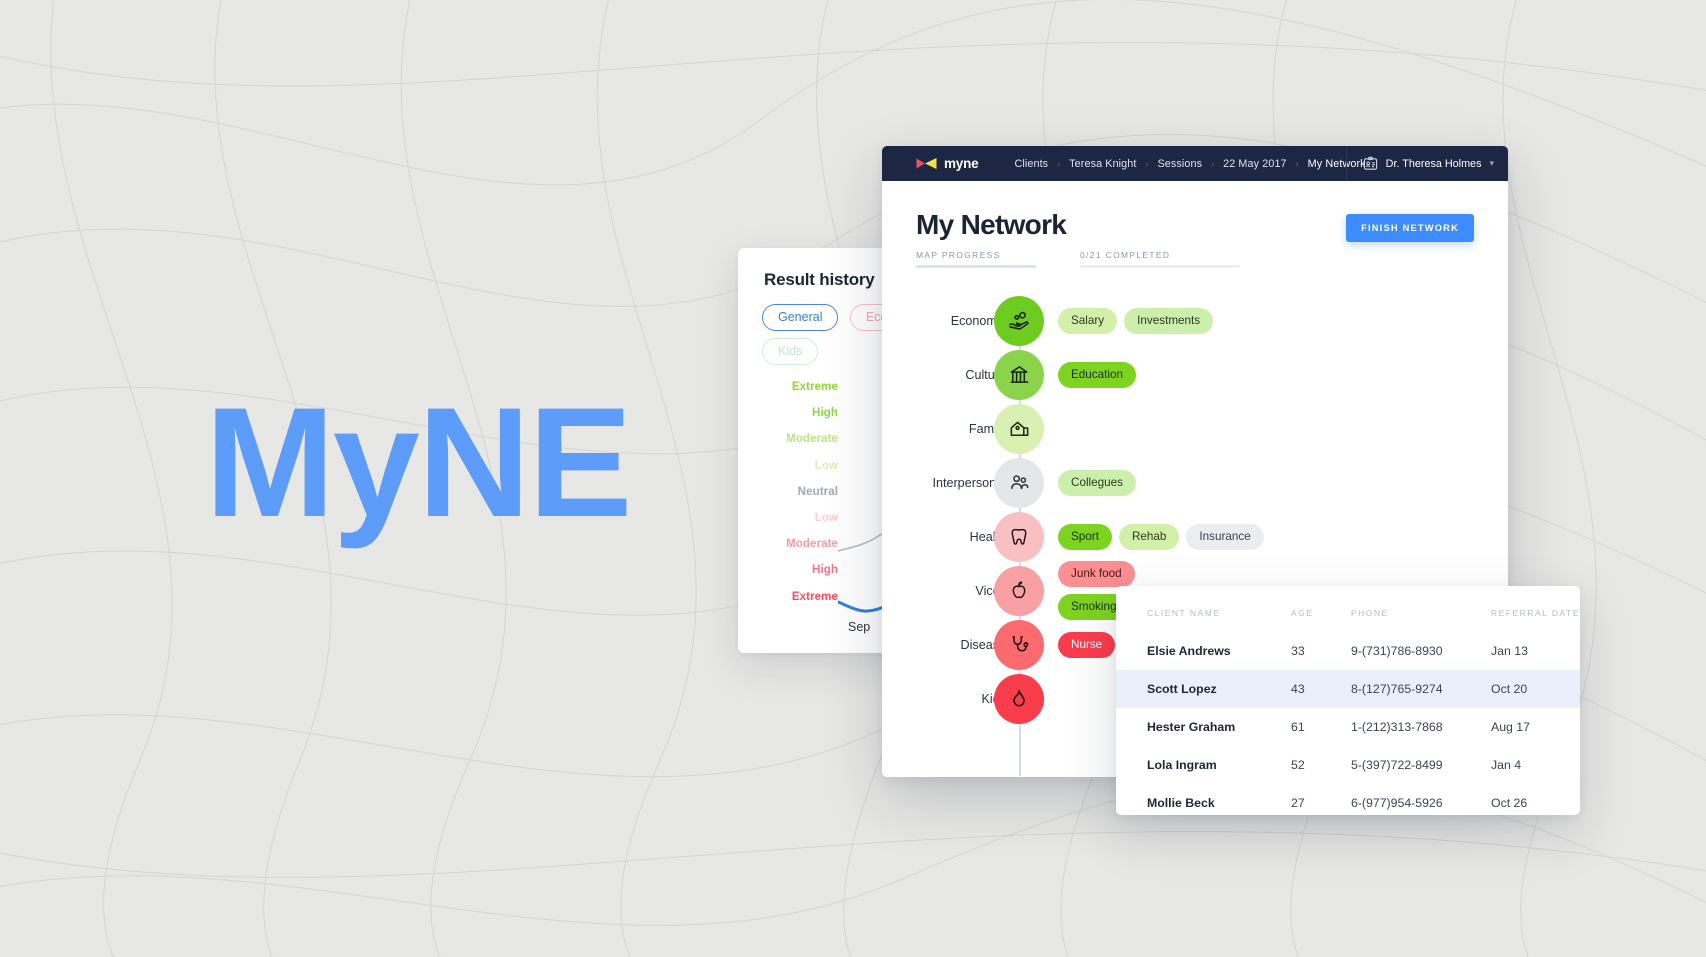 The width and height of the screenshot is (1706, 957). I want to click on network-row-tags: Collegues, so click(1273, 482).